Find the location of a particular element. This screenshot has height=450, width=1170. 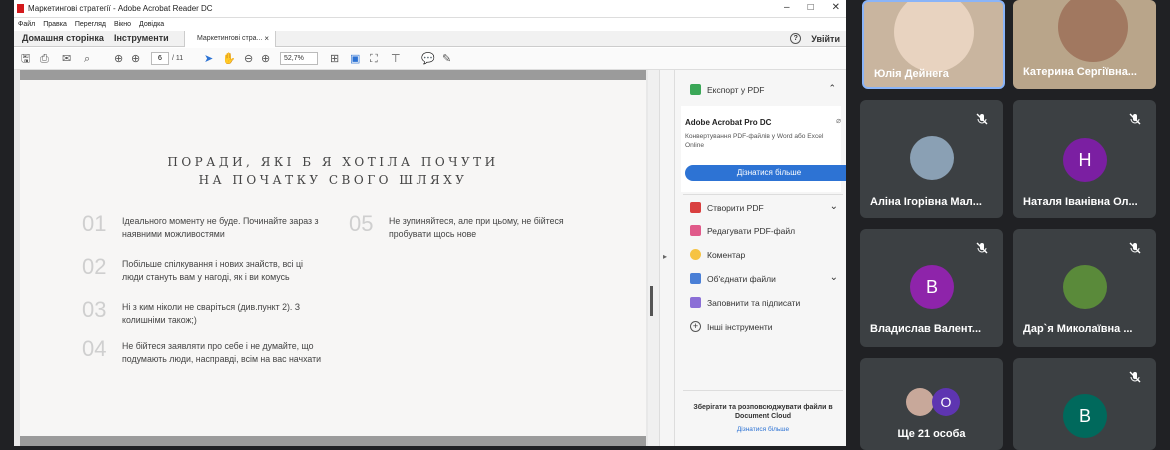

menu-file: Файл is located at coordinates (26, 24).